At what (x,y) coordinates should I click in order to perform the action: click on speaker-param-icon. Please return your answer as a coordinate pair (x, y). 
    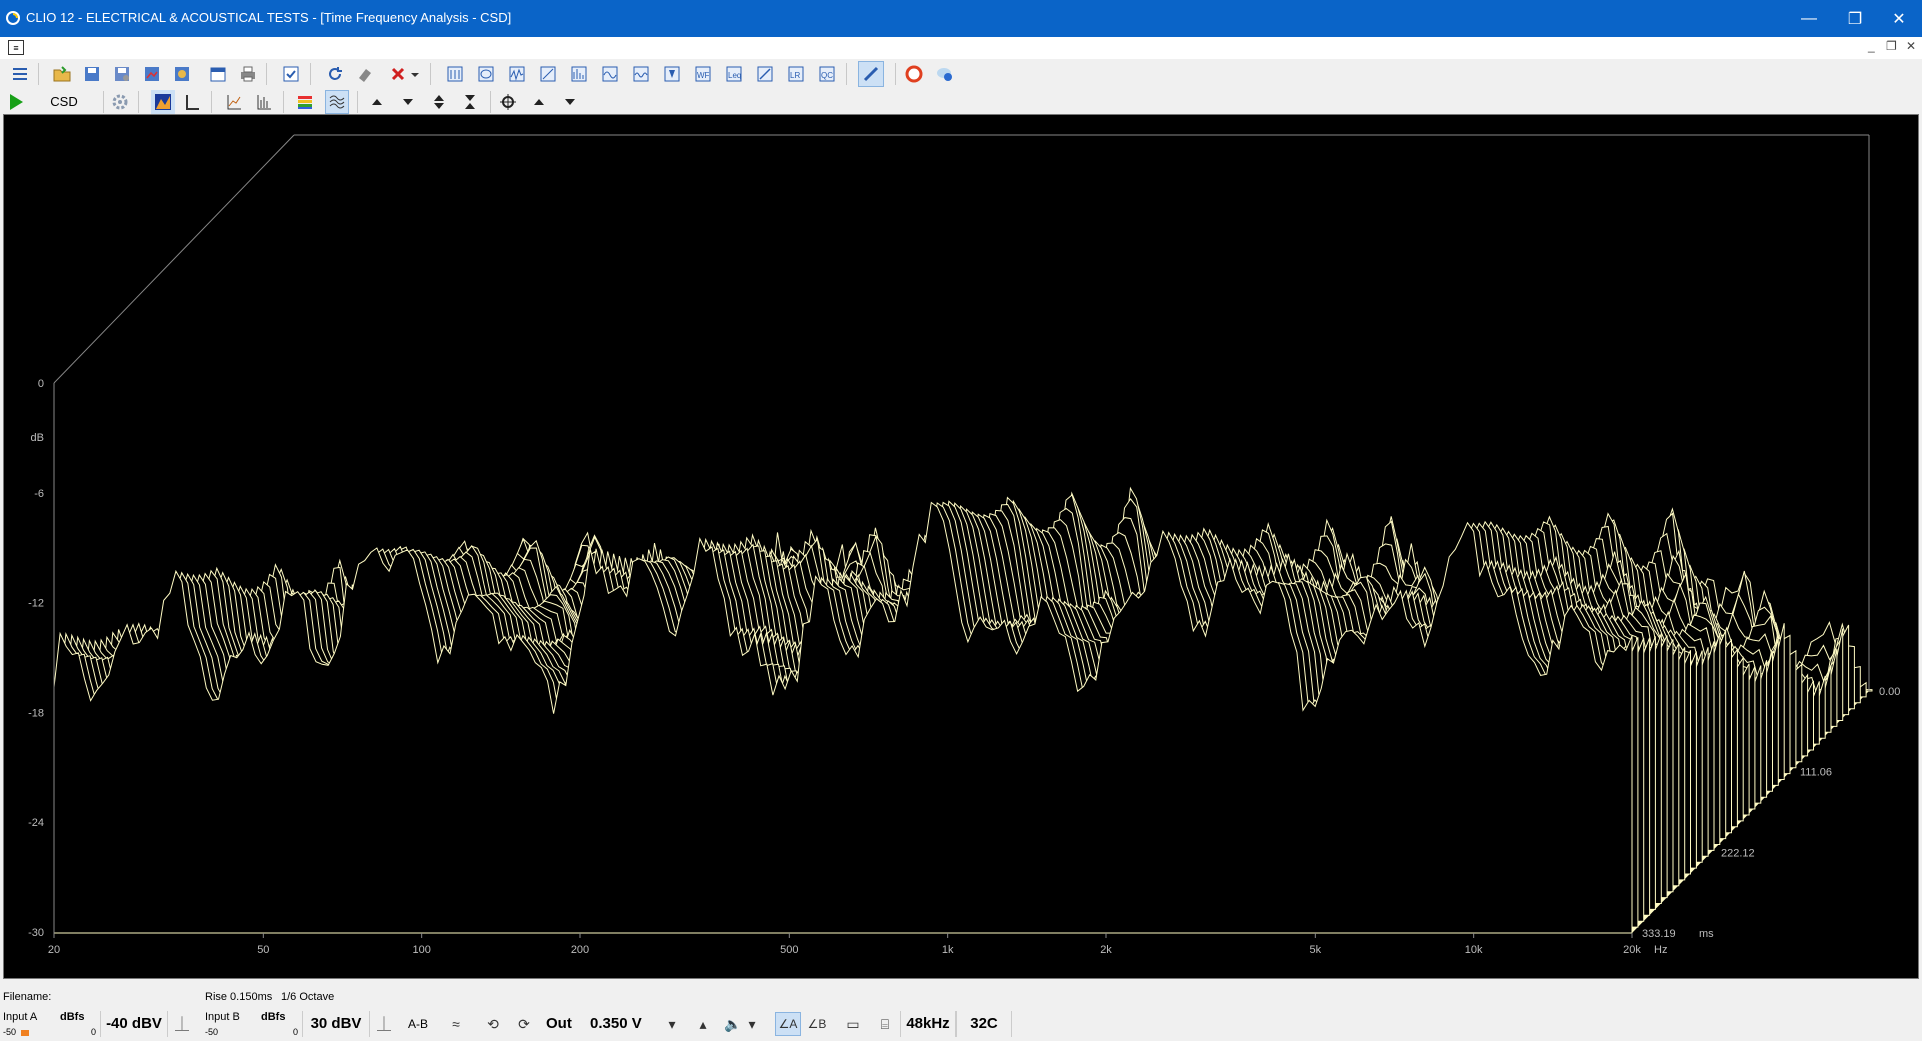
    Looking at the image, I should click on (672, 74).